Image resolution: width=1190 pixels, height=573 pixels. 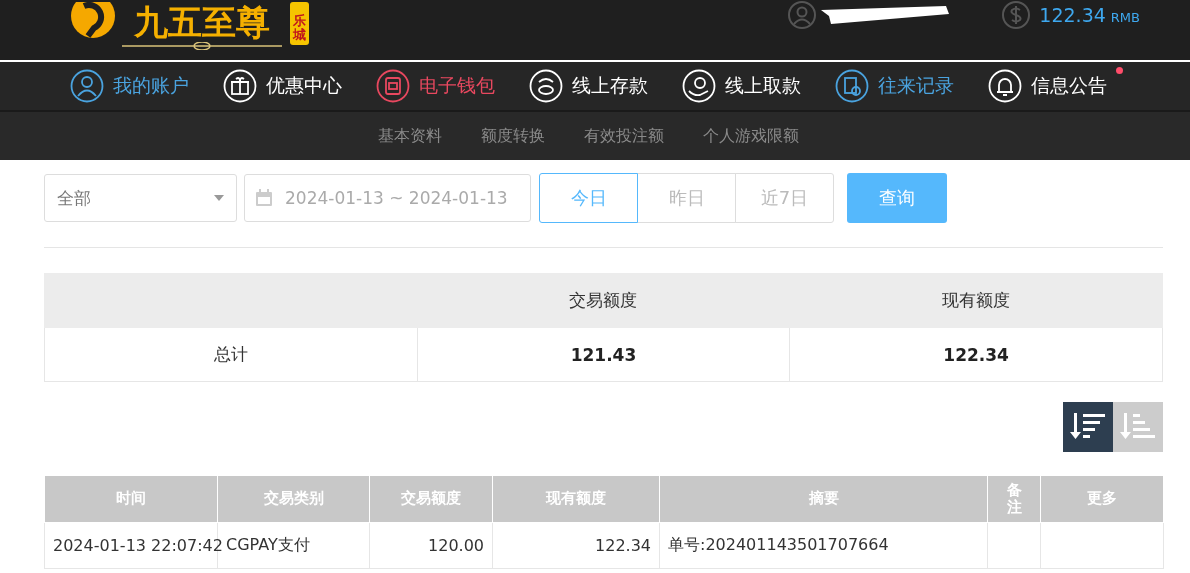 What do you see at coordinates (605, 86) in the screenshot?
I see `nav-item: 线上存款` at bounding box center [605, 86].